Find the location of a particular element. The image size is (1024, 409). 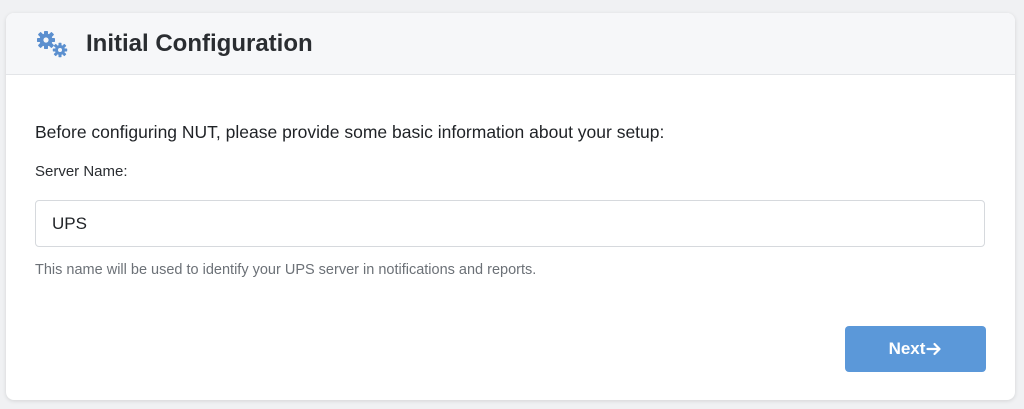

arrow-right-icon is located at coordinates (934, 349).